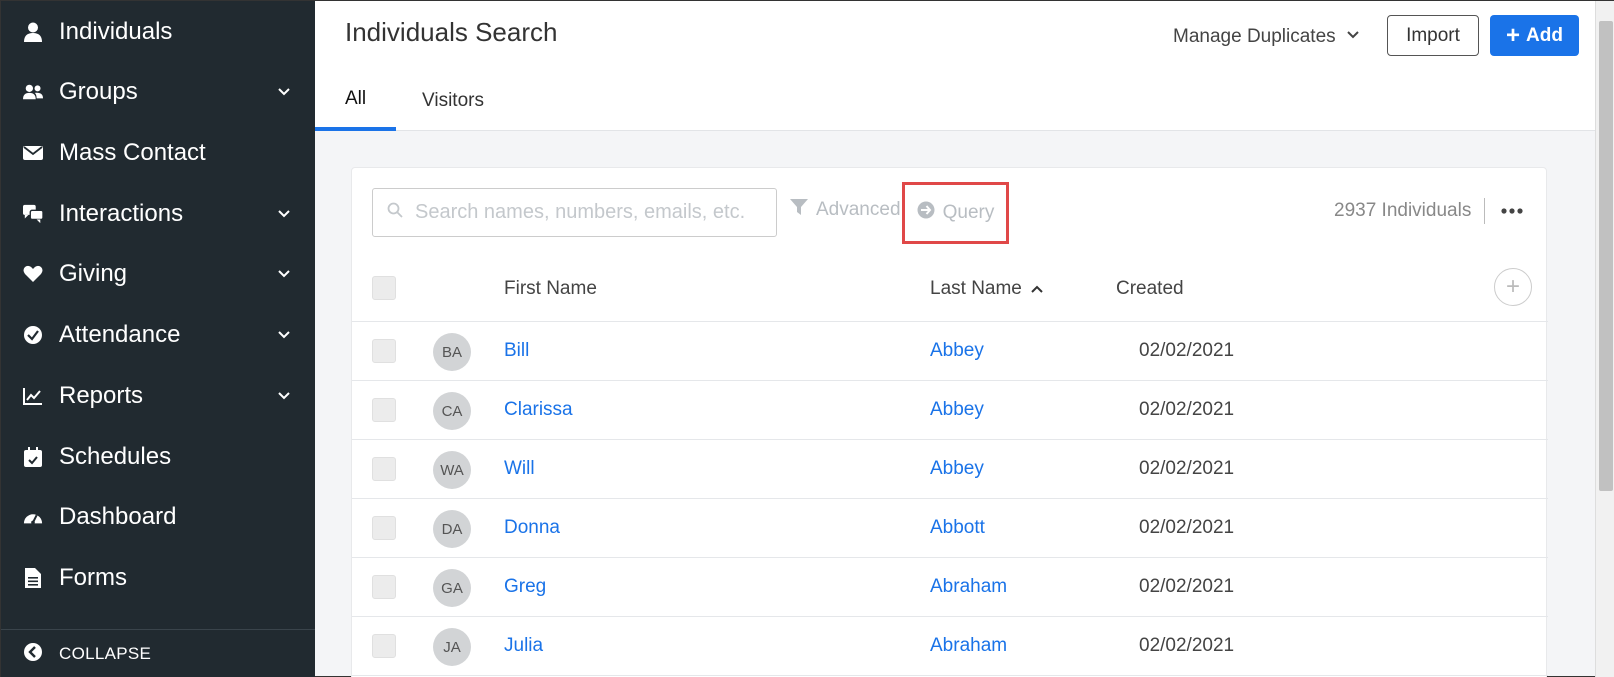 The image size is (1614, 677). Describe the element at coordinates (590, 212) in the screenshot. I see `search-input` at that location.